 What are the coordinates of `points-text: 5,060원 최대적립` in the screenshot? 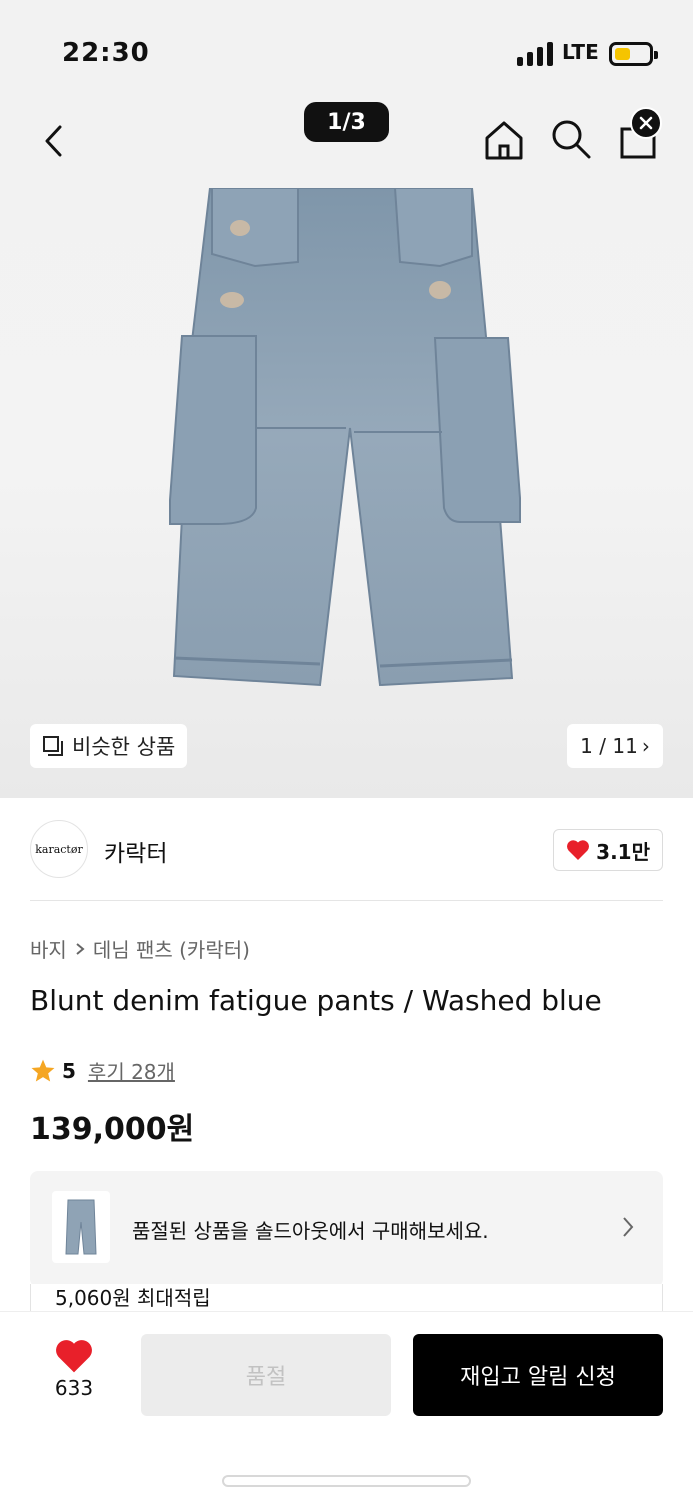 It's located at (133, 1298).